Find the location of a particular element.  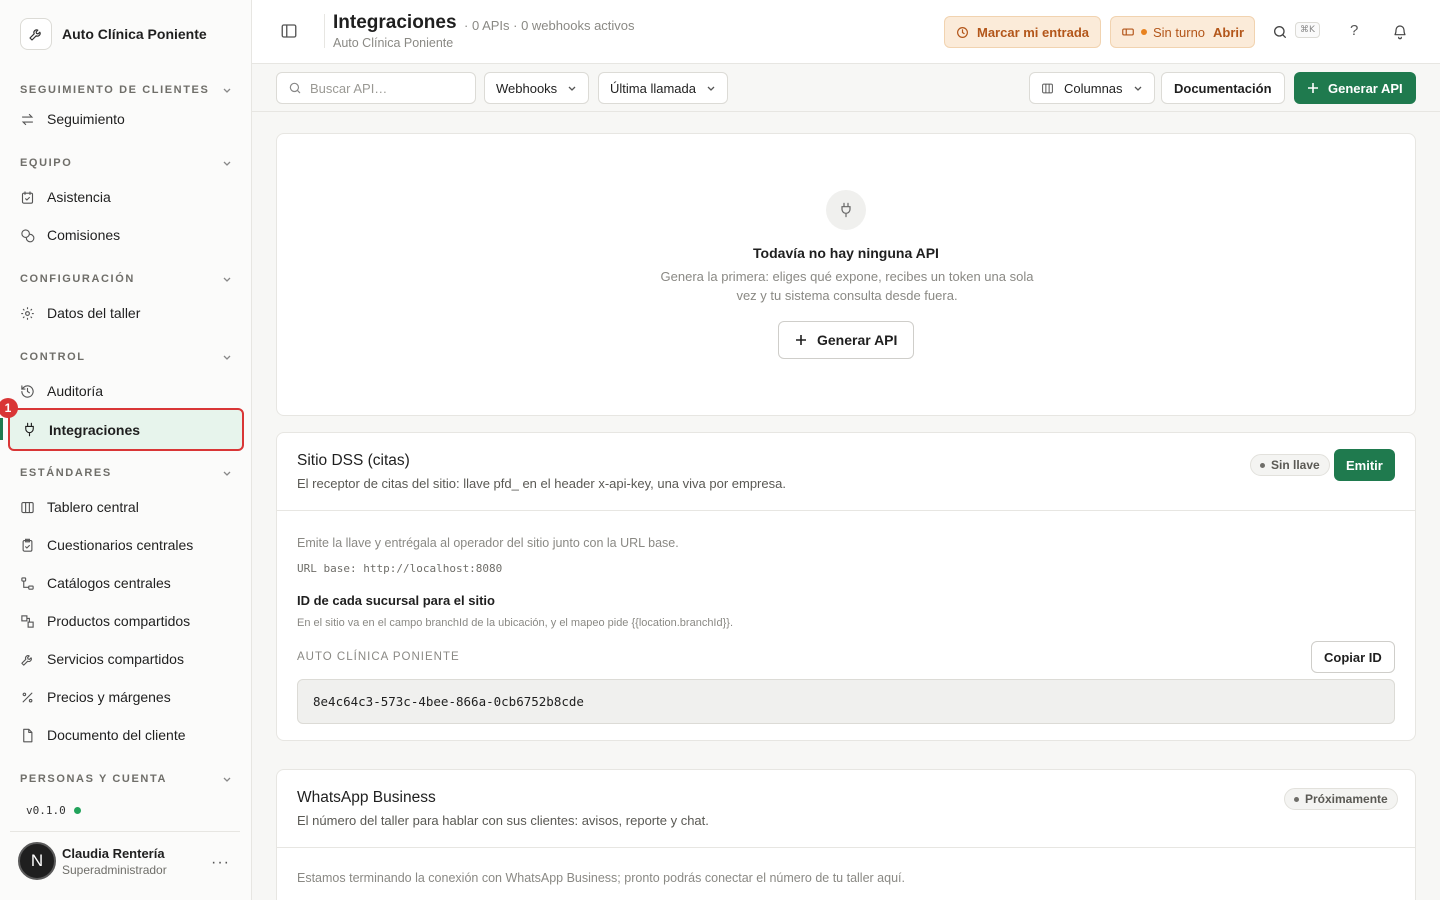

avatar: N is located at coordinates (37, 861).